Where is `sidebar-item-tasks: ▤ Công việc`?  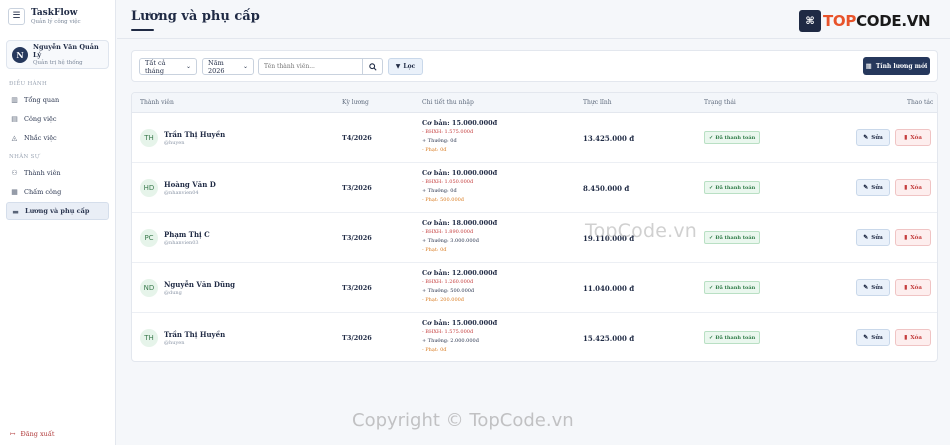 sidebar-item-tasks: ▤ Công việc is located at coordinates (57, 119).